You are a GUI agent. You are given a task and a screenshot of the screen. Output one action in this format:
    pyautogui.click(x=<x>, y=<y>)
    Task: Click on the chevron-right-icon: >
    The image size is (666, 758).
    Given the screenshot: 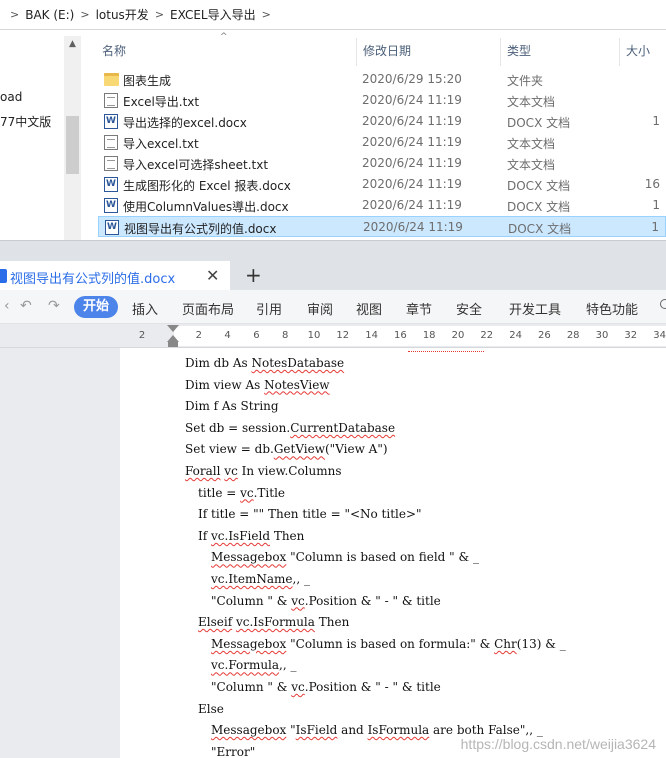 What is the action you would take?
    pyautogui.click(x=159, y=14)
    